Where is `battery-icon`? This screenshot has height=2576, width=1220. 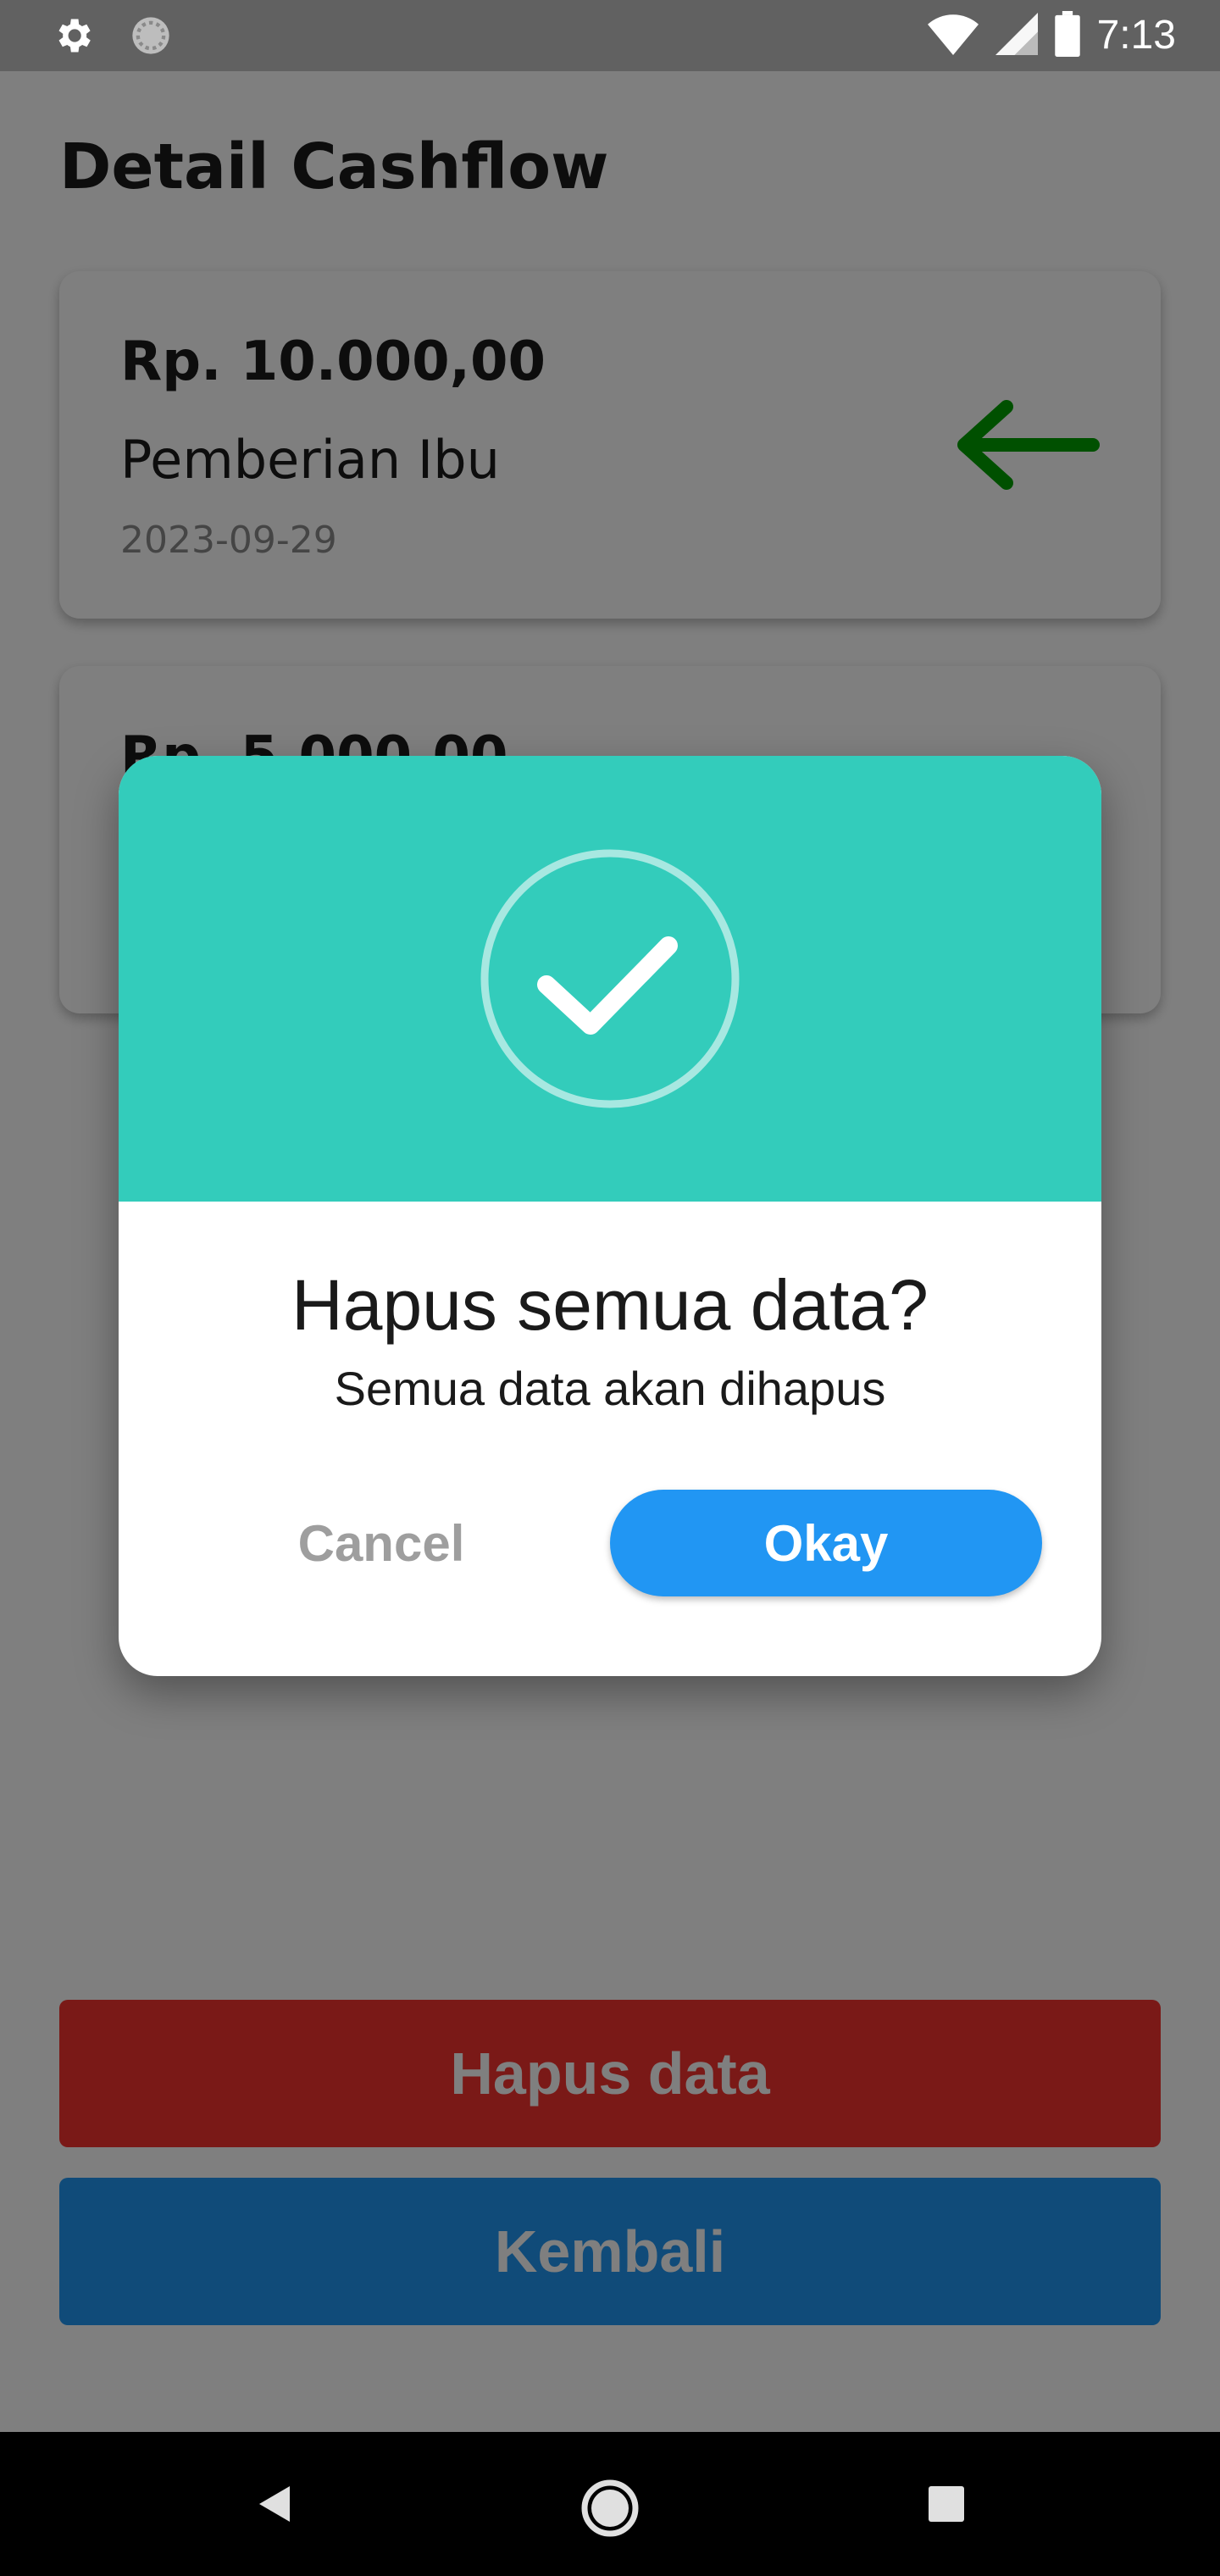
battery-icon is located at coordinates (1067, 35).